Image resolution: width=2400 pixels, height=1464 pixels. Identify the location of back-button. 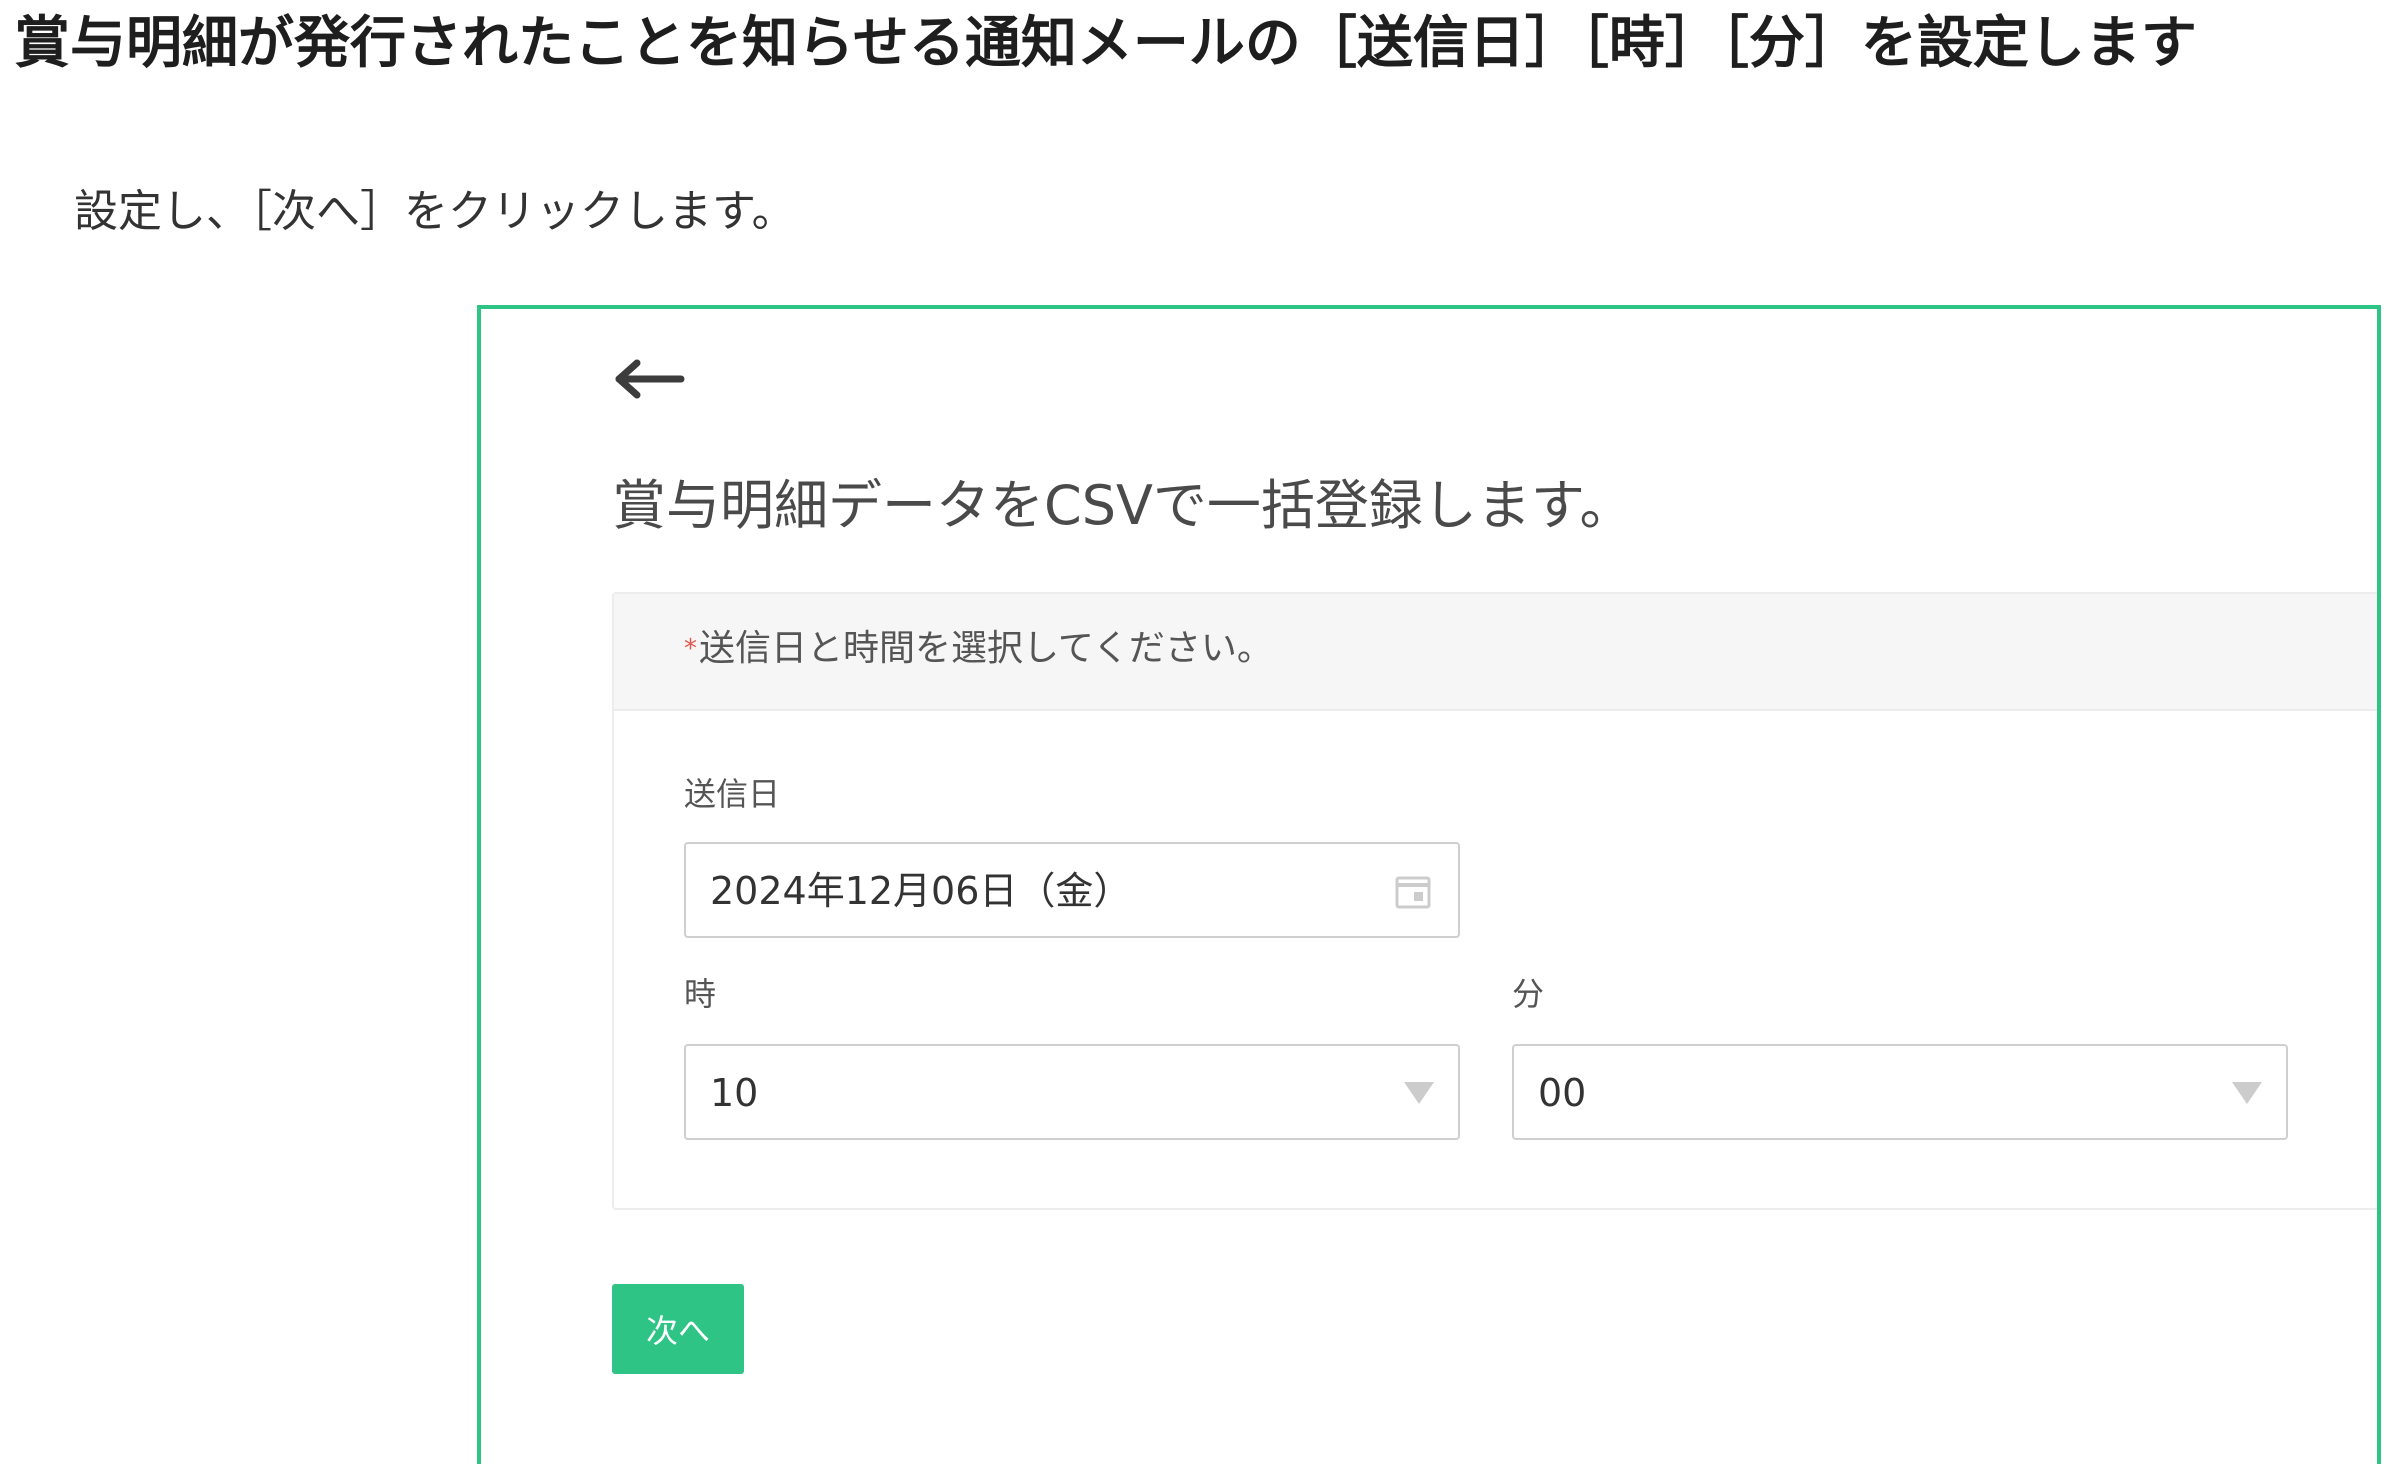
(648, 379).